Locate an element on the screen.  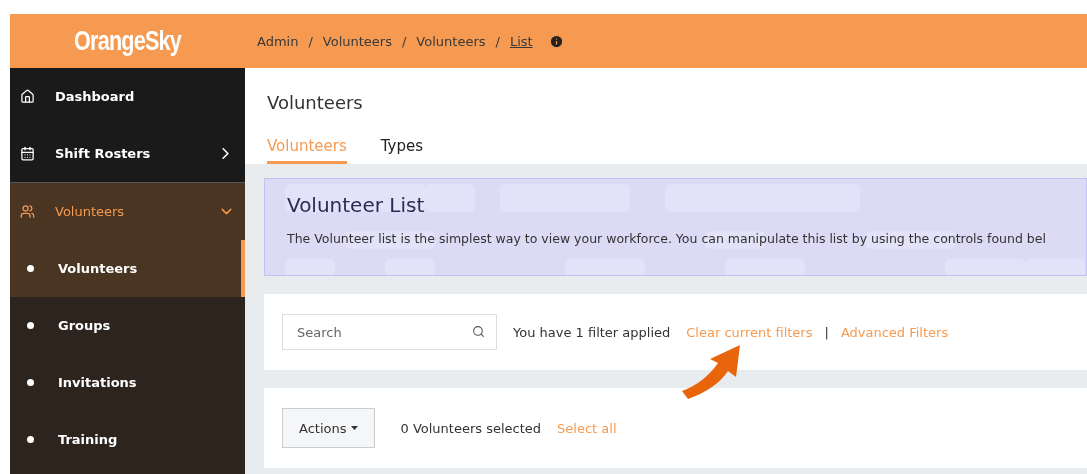
search-field: Search is located at coordinates (389, 332).